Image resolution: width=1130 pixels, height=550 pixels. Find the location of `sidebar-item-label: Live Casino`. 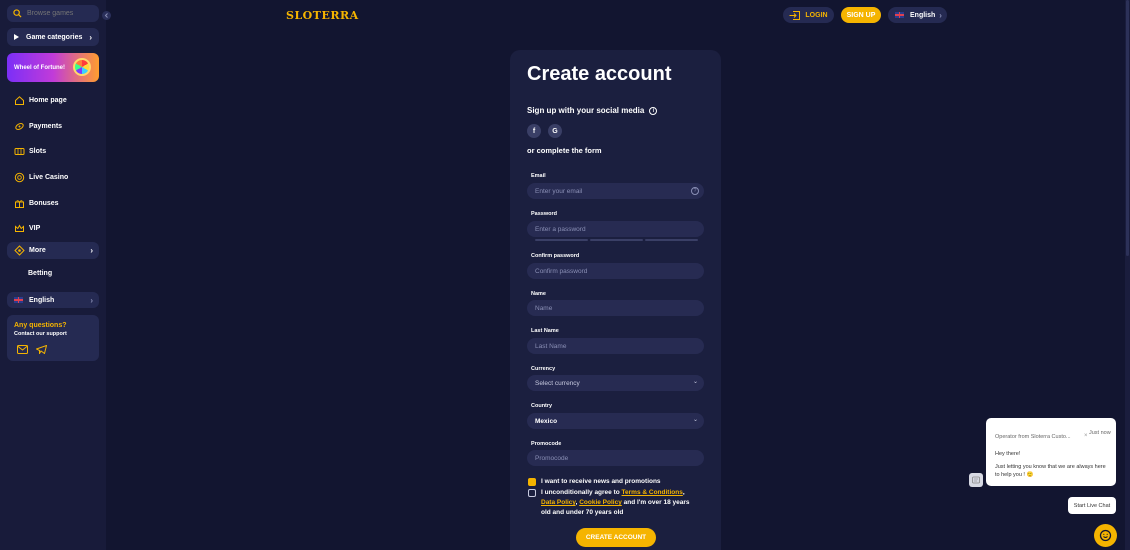

sidebar-item-label: Live Casino is located at coordinates (49, 178).